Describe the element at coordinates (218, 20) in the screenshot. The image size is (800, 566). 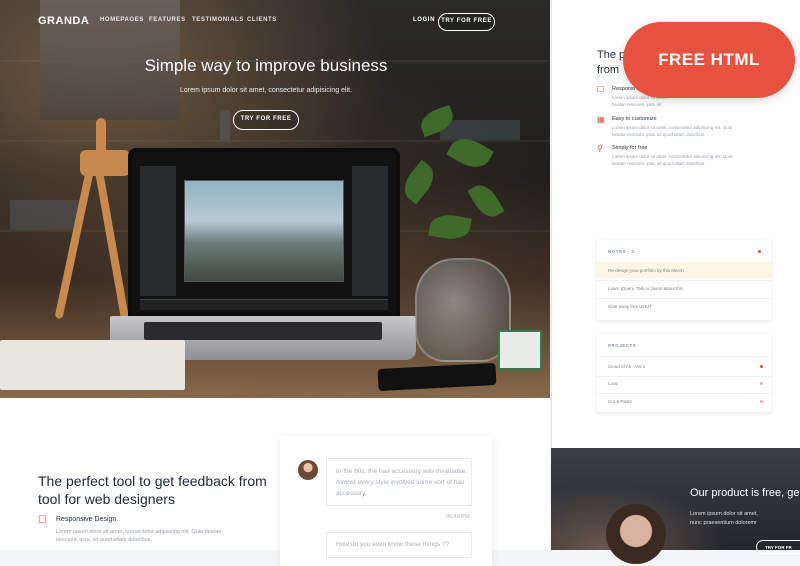
I see `nav-link-testimonials: TESTIMONIALS` at that location.